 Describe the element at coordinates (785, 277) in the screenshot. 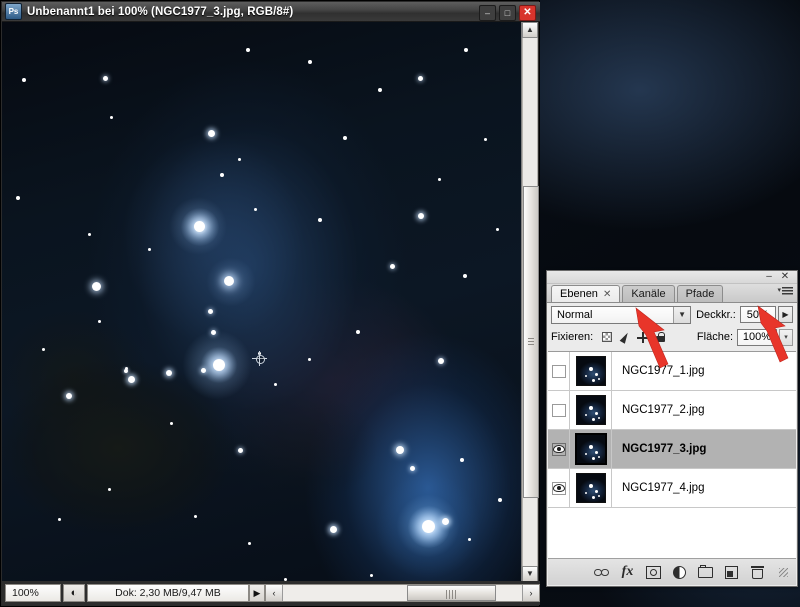

I see `panel-close-button: ✕` at that location.